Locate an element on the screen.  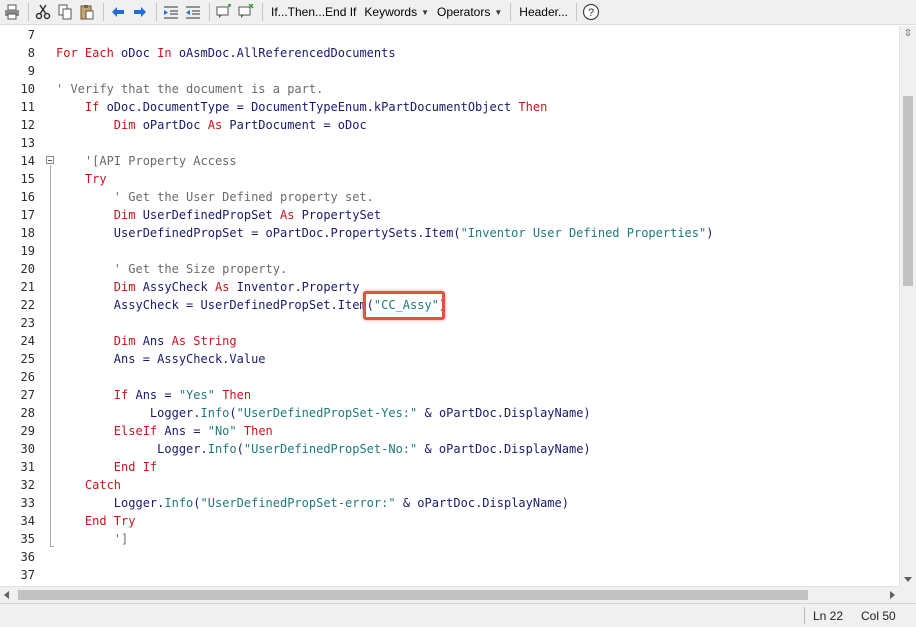
paste-icon is located at coordinates (87, 12).